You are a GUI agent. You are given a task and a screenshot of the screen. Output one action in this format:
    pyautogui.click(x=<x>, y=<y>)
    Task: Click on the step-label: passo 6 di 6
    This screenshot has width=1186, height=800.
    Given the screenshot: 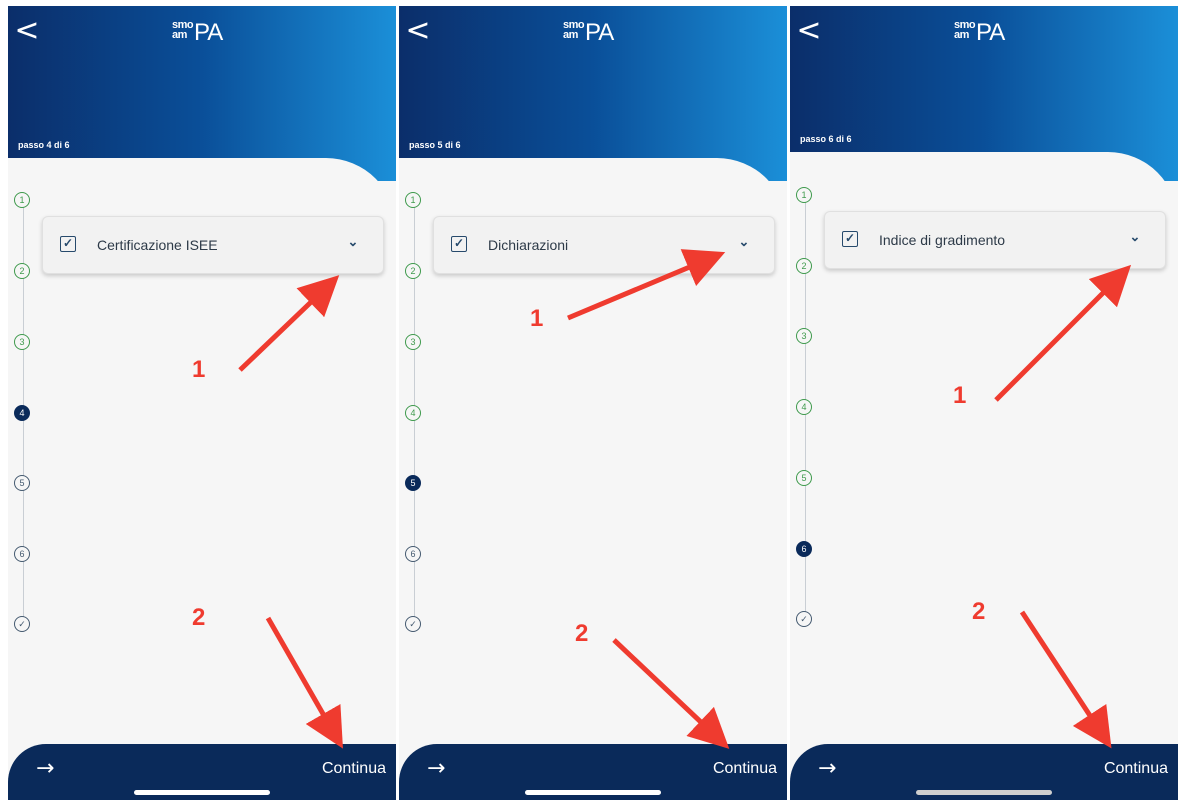 What is the action you would take?
    pyautogui.click(x=826, y=139)
    